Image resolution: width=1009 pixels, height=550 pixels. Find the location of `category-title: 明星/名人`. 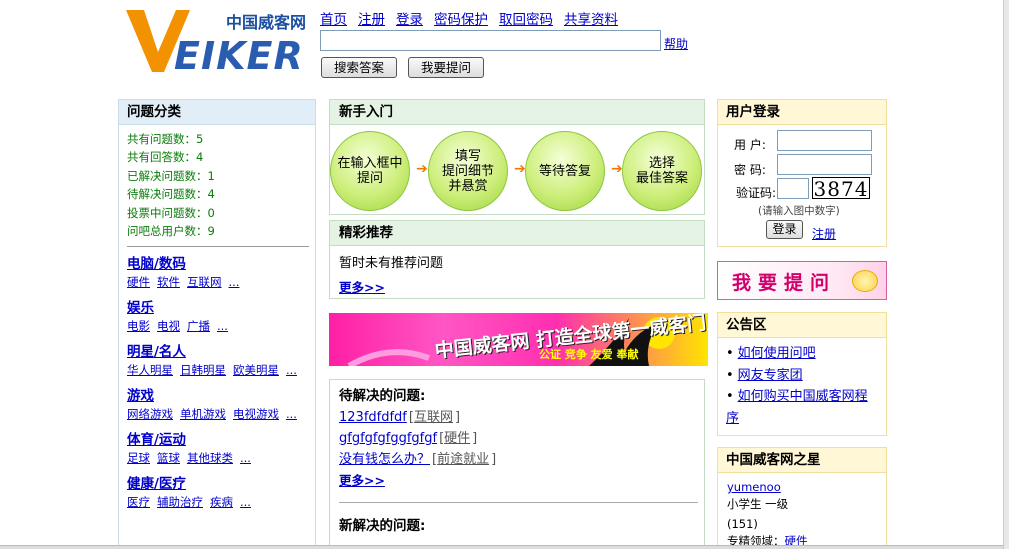

category-title: 明星/名人 is located at coordinates (156, 352).